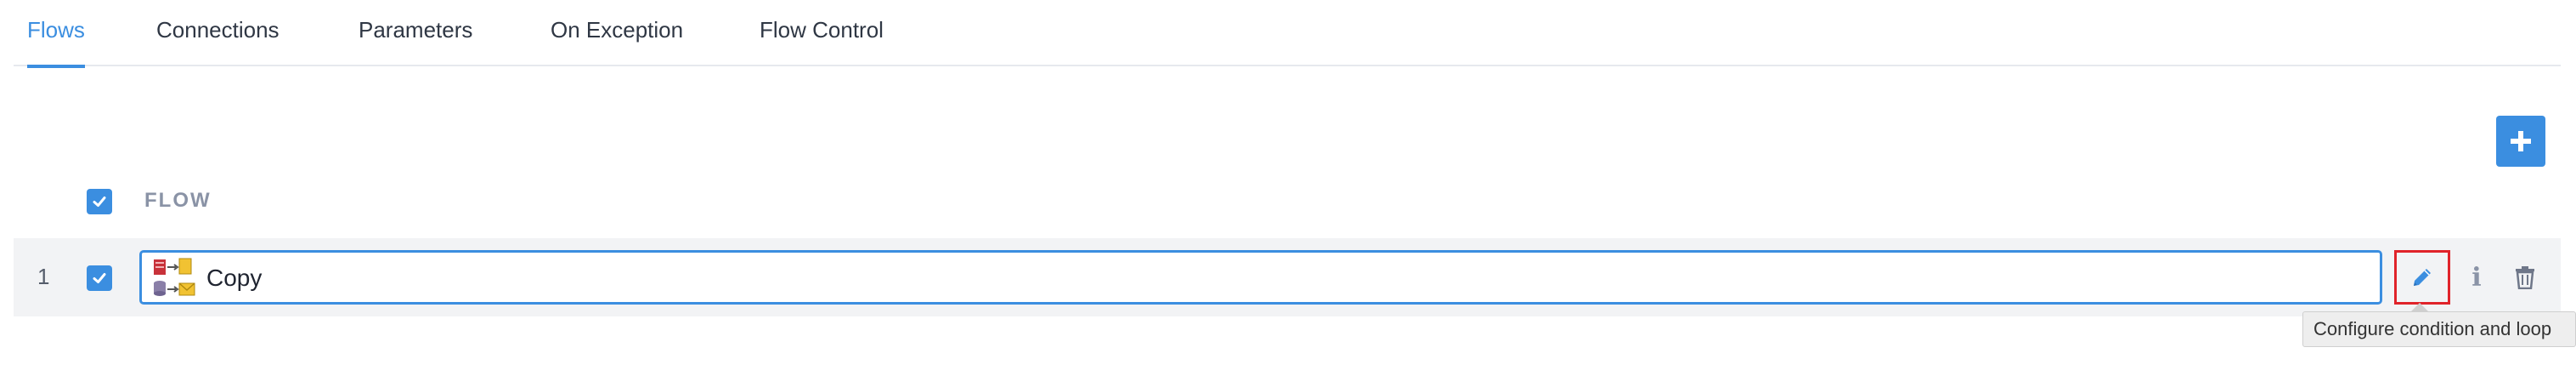 Image resolution: width=2576 pixels, height=376 pixels. What do you see at coordinates (2419, 307) in the screenshot?
I see `tooltip-arrow` at bounding box center [2419, 307].